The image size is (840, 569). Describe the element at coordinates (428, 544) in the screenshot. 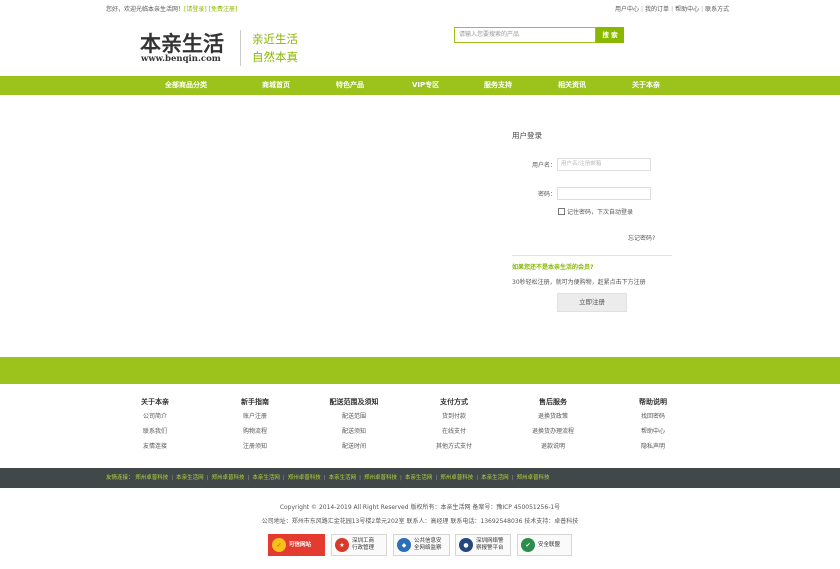

I see `badge-label: 公共信息安 全网络监察` at that location.